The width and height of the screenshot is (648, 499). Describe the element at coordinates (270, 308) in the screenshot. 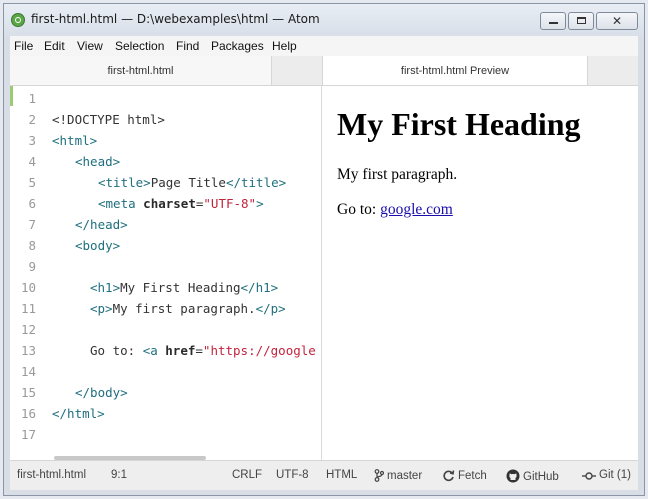

I see `p-close-tag: </p>` at that location.